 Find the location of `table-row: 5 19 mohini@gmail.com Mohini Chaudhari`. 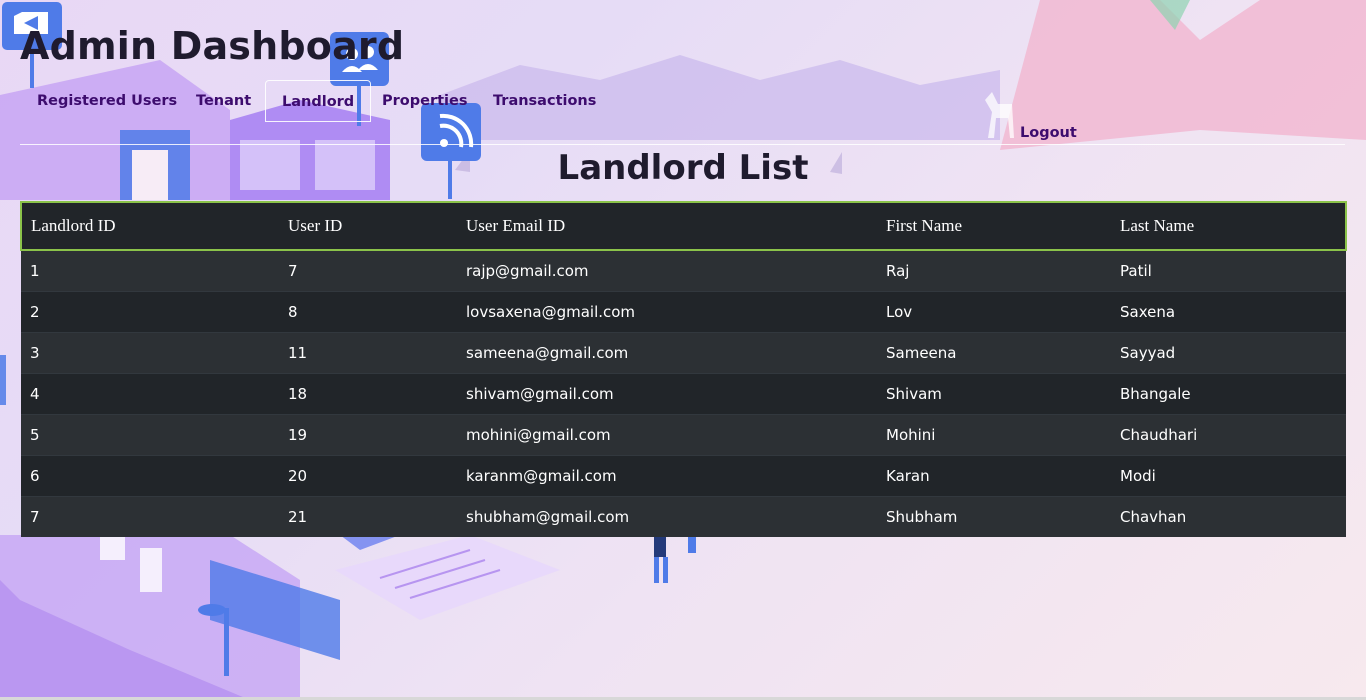

table-row: 5 19 mohini@gmail.com Mohini Chaudhari is located at coordinates (683, 435).